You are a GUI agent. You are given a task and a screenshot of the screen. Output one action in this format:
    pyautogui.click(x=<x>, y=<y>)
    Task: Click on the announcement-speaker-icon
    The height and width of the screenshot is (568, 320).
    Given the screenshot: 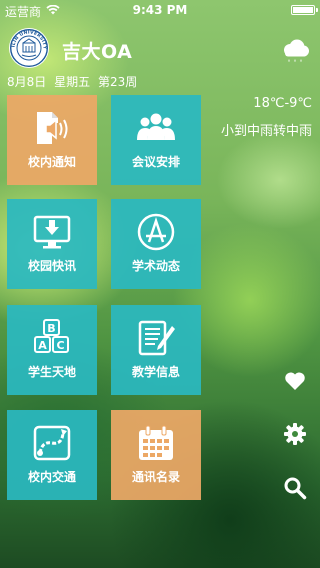 What is the action you would take?
    pyautogui.click(x=52, y=128)
    